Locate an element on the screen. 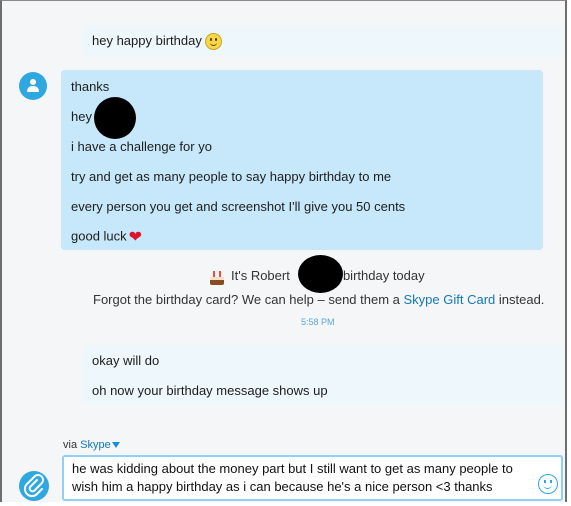 The height and width of the screenshot is (506, 571). birthday-cake-icon is located at coordinates (217, 277).